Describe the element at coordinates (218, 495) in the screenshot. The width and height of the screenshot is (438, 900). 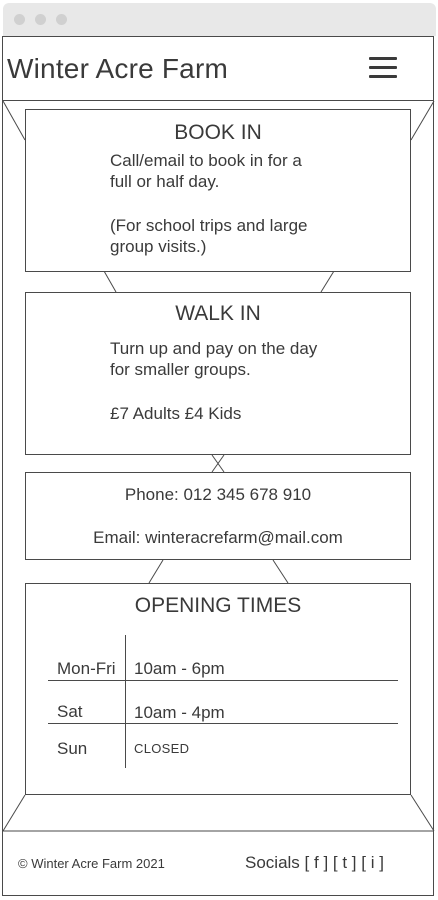
I see `contact-phone: Phone: 012 345 678 910` at that location.